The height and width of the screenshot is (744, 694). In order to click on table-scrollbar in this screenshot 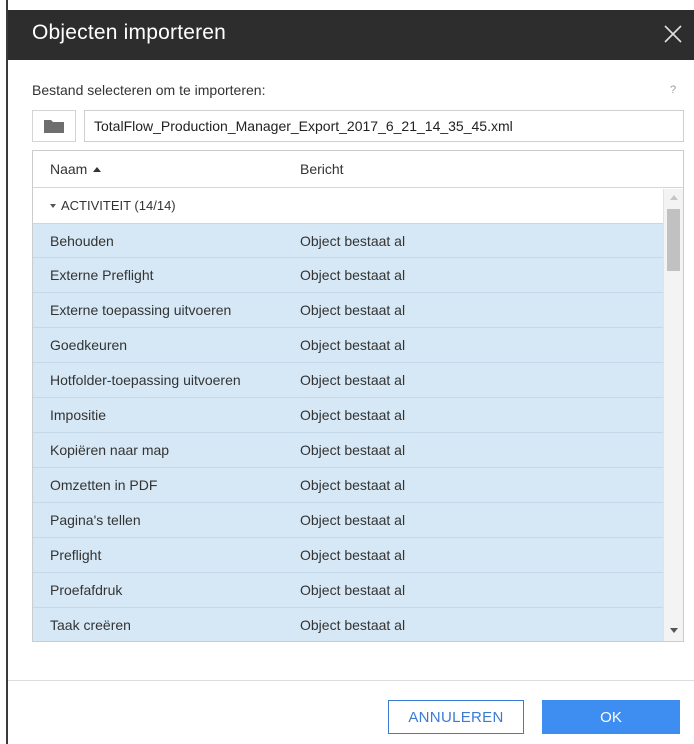, I will do `click(673, 415)`.